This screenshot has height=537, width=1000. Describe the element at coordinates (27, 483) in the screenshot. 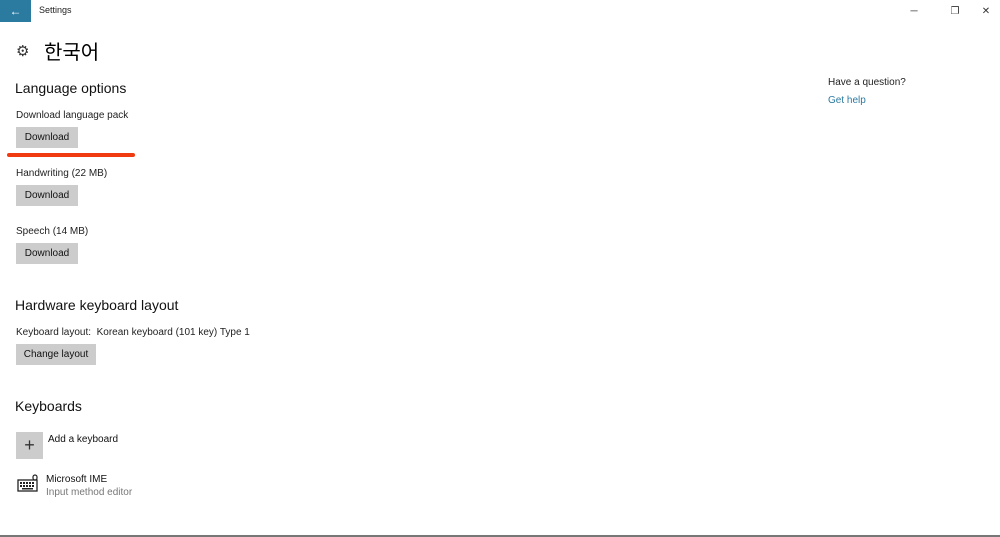

I see `keyboard-icon` at that location.